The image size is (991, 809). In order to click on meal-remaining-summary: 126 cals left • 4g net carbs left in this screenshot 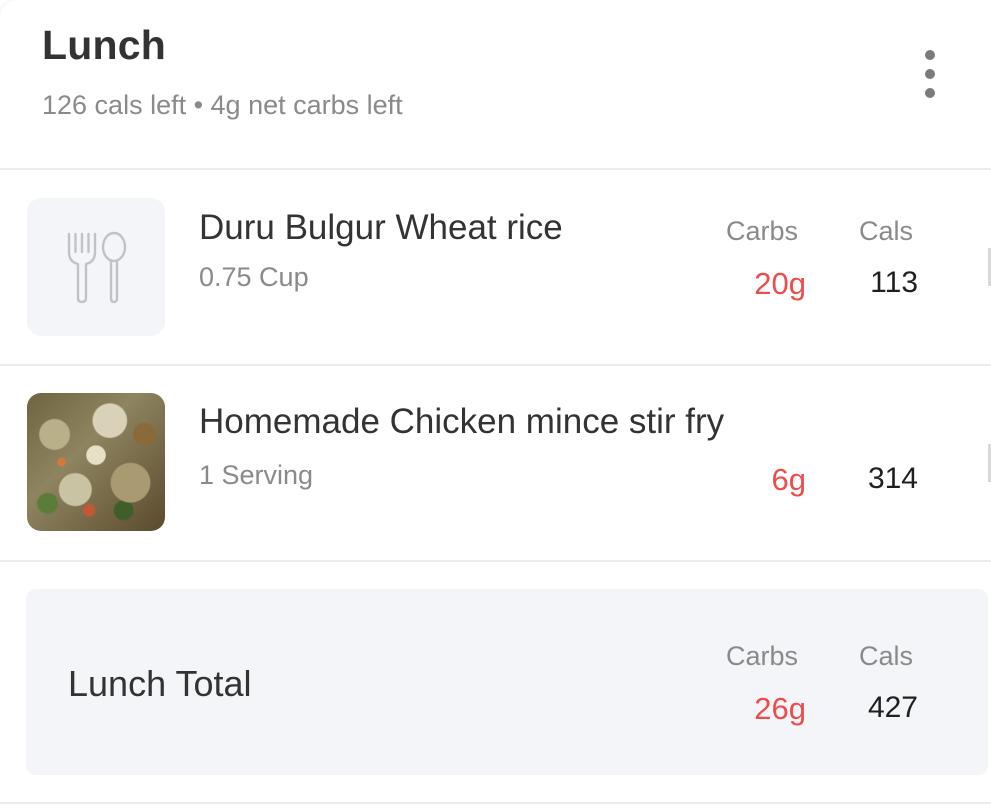, I will do `click(222, 105)`.